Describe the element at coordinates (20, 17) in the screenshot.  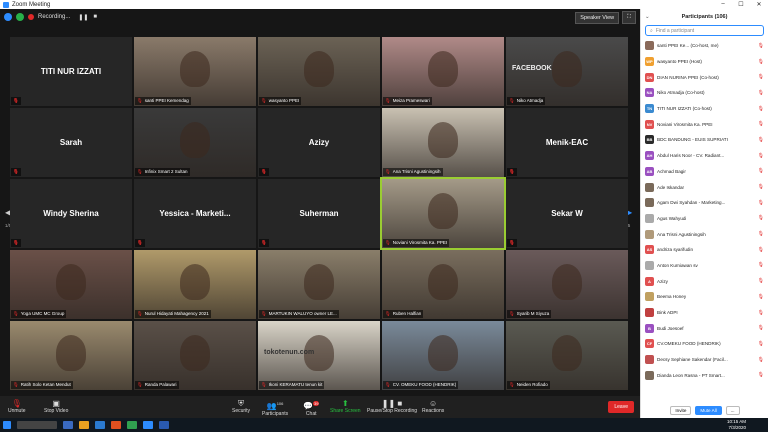
I see `shield-icon` at that location.